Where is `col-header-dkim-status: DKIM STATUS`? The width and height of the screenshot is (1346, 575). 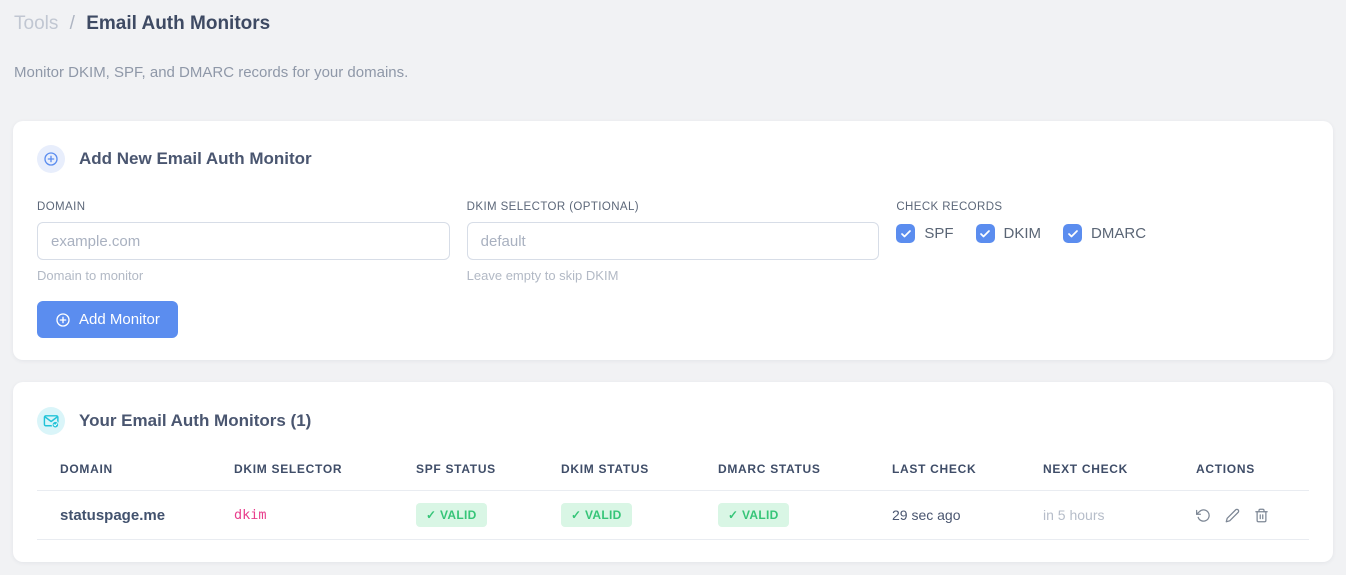
col-header-dkim-status: DKIM STATUS is located at coordinates (639, 469).